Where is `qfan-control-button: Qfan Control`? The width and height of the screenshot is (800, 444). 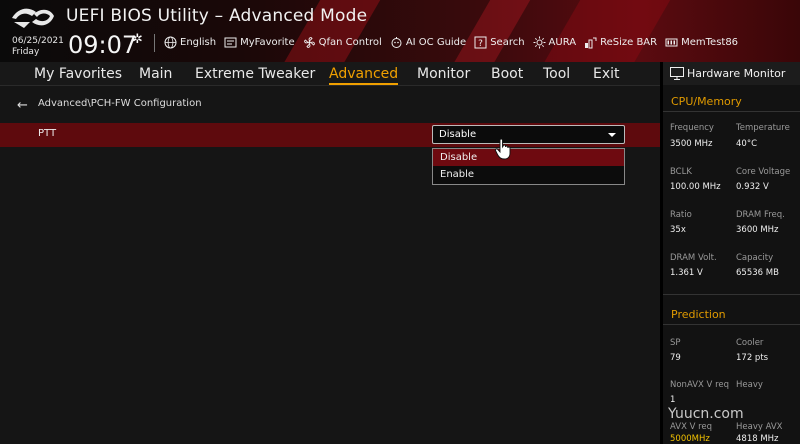 qfan-control-button: Qfan Control is located at coordinates (342, 42).